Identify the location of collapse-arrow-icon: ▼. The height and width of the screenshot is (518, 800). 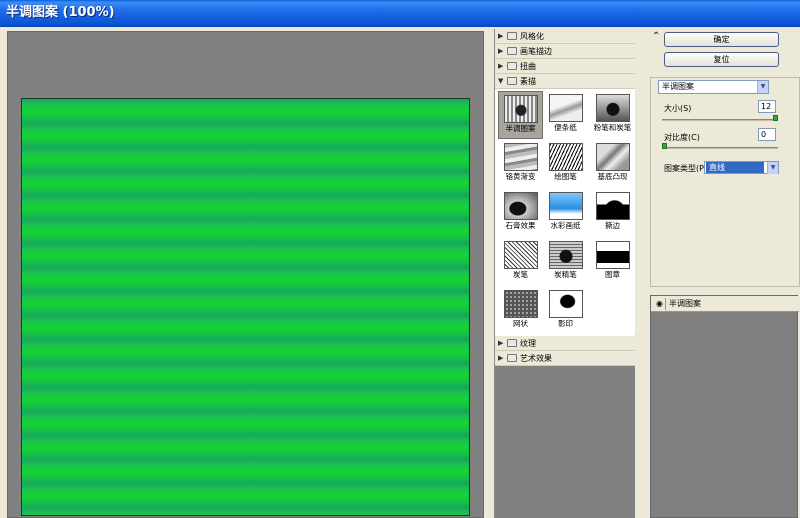
(501, 81).